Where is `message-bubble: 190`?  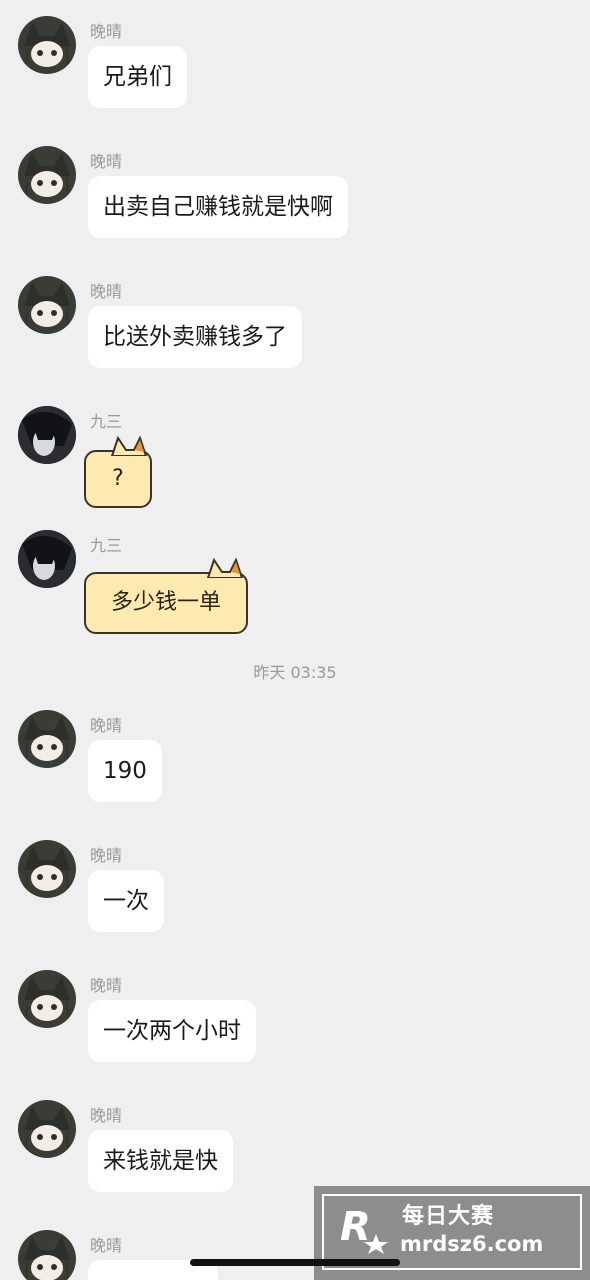 message-bubble: 190 is located at coordinates (125, 771).